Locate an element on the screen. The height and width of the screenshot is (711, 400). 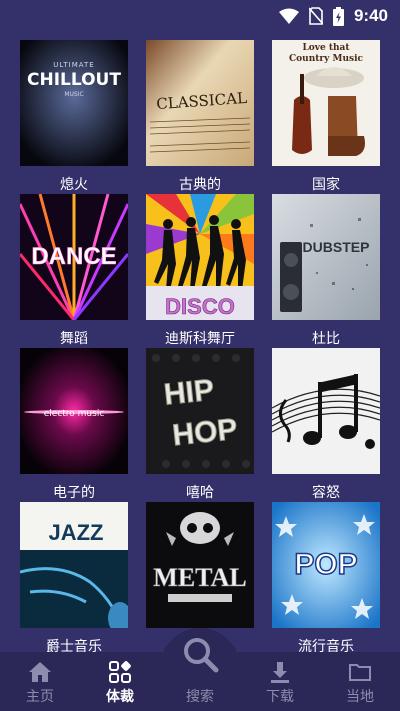
genre-cover-classical: CLASSICAL is located at coordinates (200, 103).